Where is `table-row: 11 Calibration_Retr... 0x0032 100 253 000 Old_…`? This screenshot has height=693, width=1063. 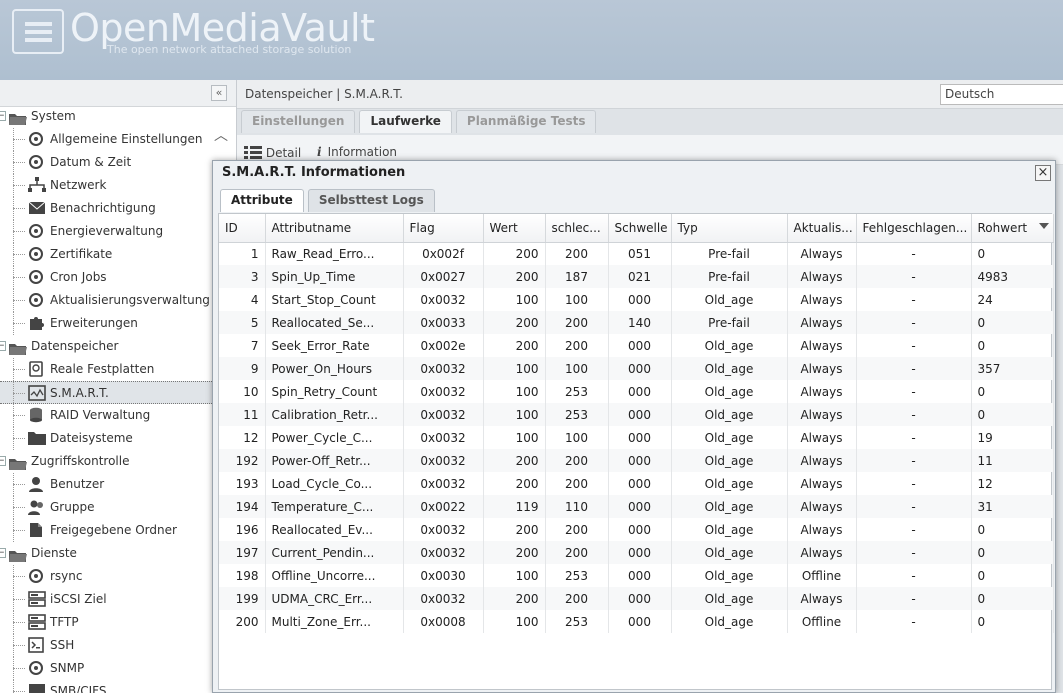
table-row: 11 Calibration_Retr... 0x0032 100 253 000 Old_… is located at coordinates (636, 414).